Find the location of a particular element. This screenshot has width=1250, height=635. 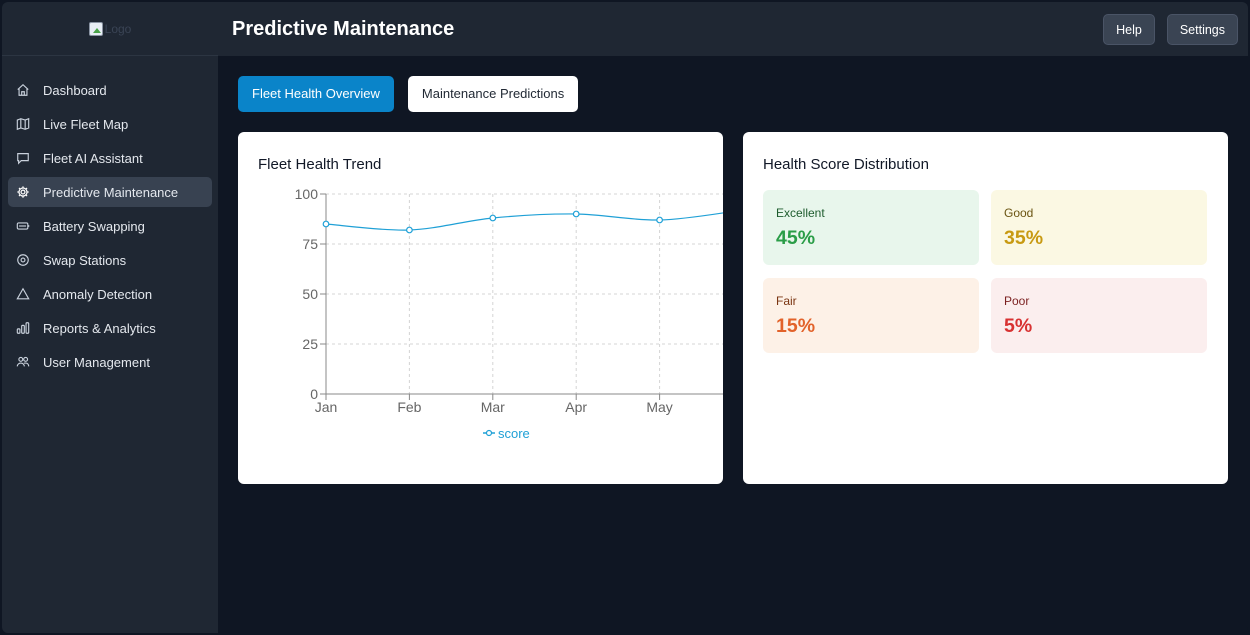

sidebar-item-label: User Management is located at coordinates (96, 362).